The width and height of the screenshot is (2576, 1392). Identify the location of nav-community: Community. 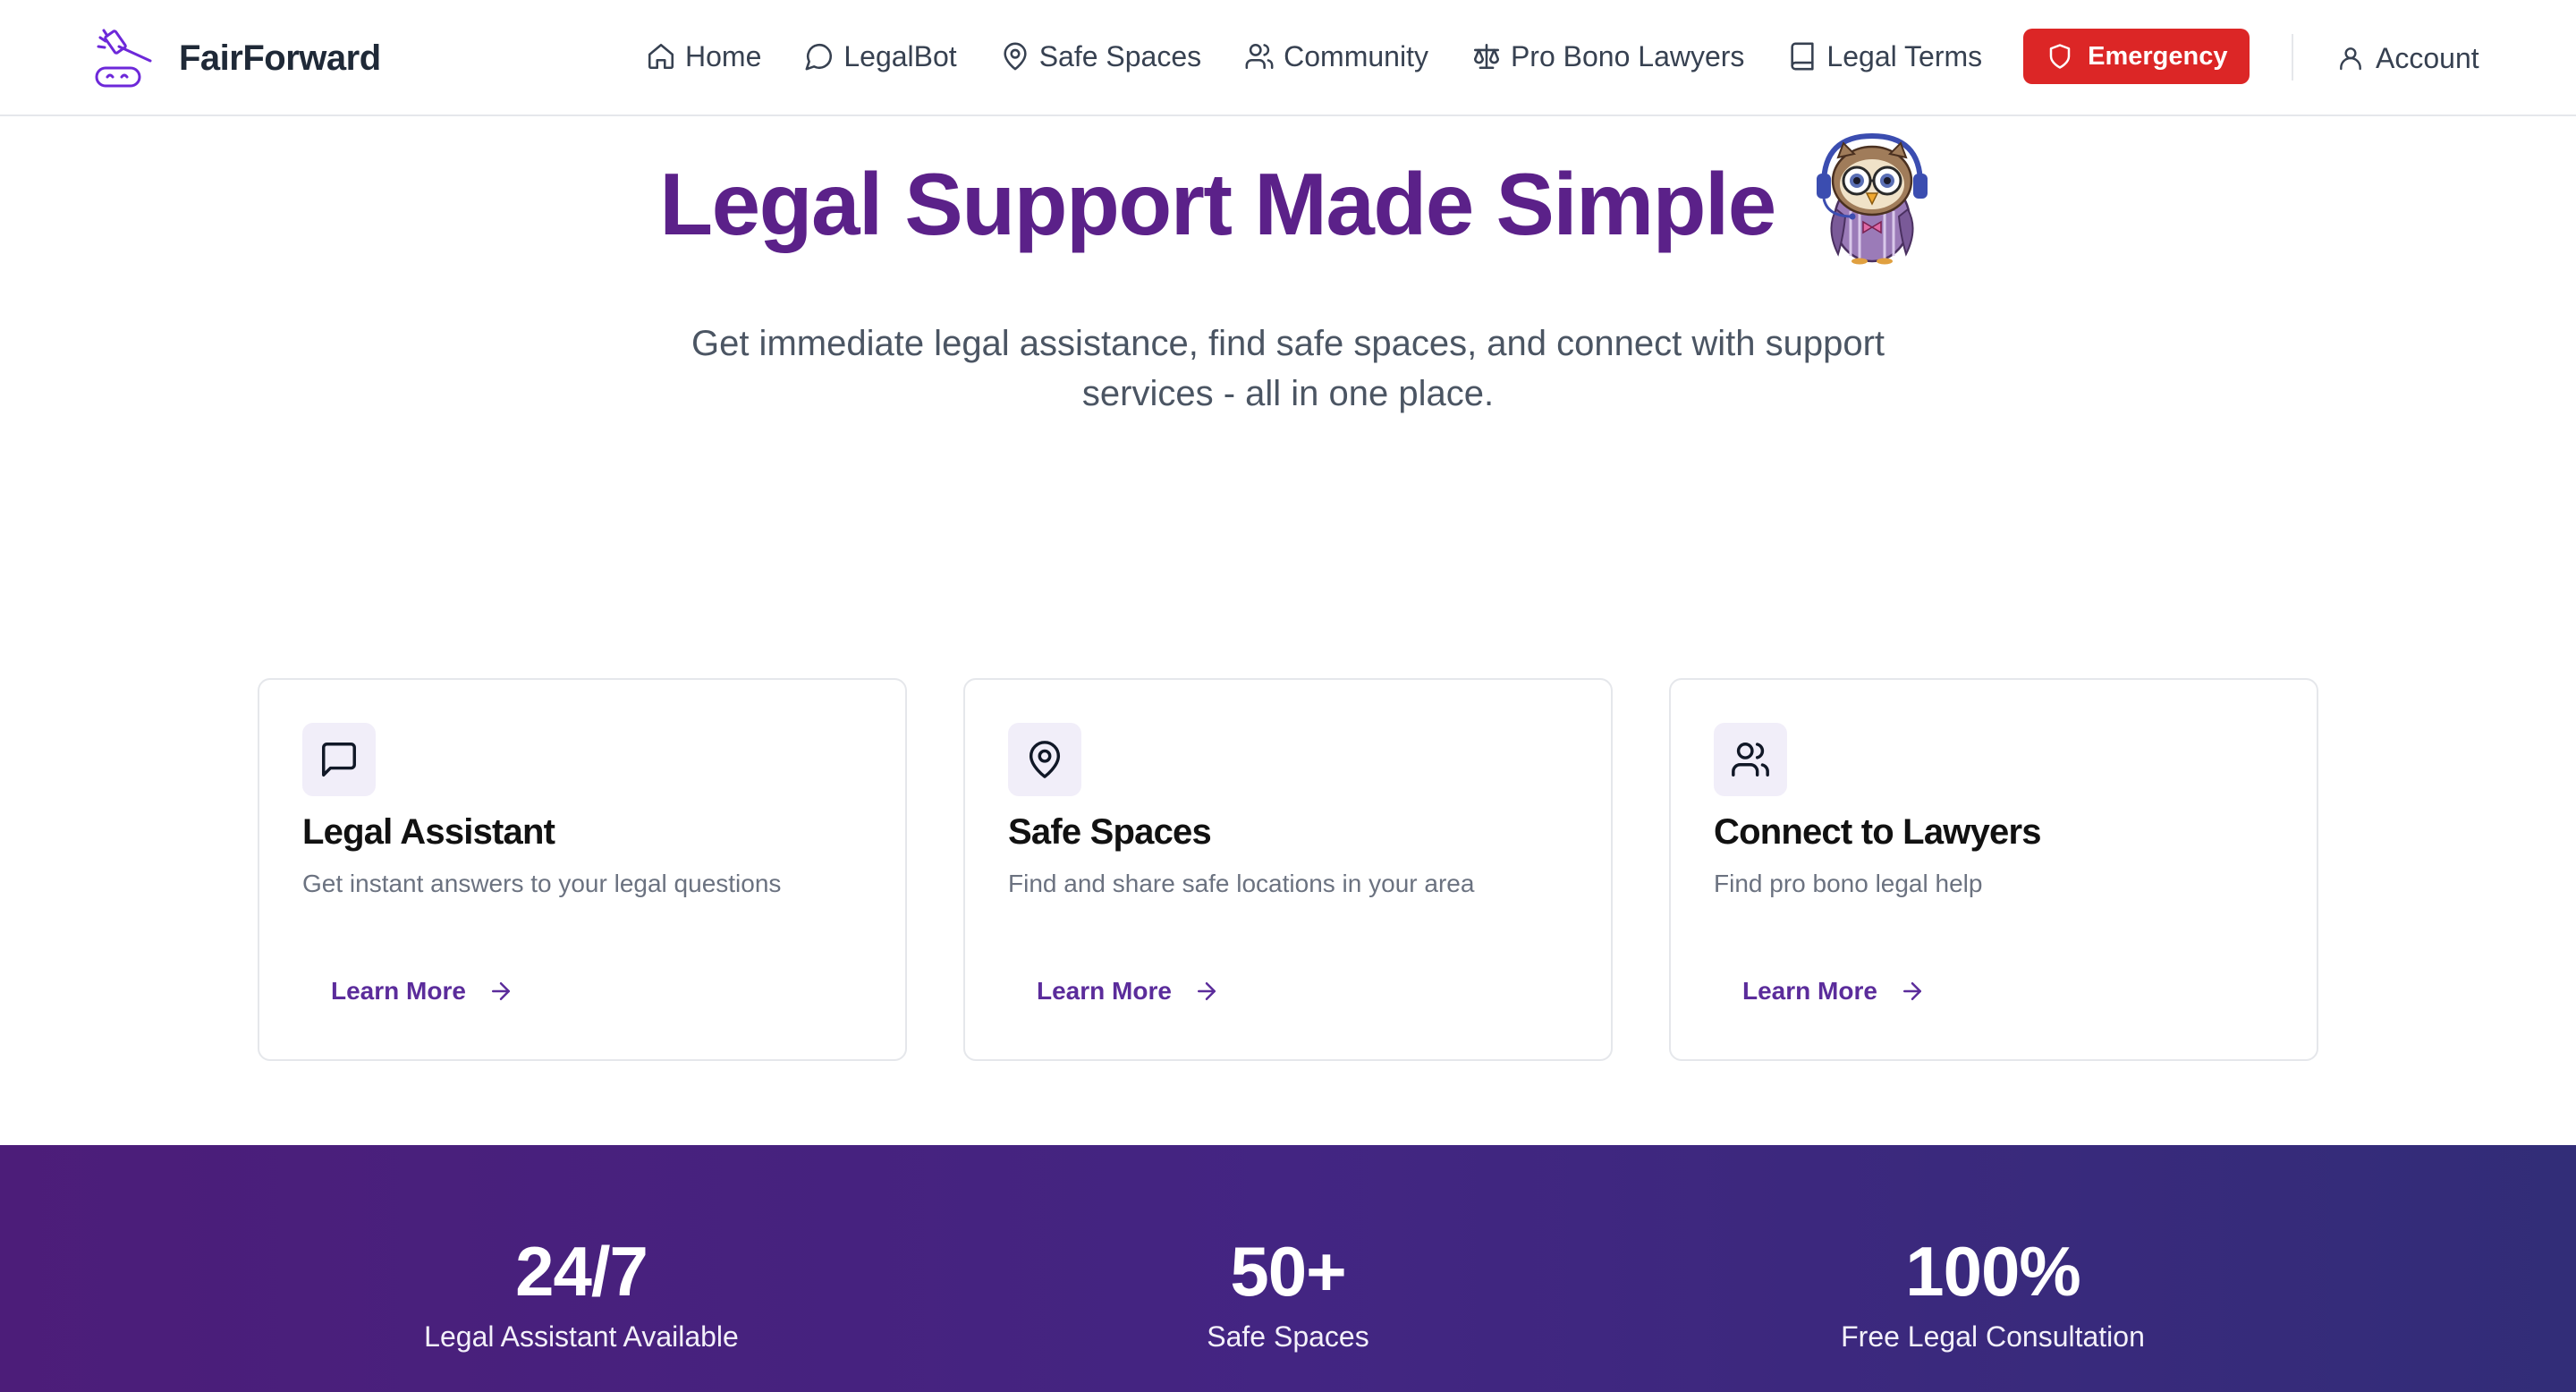
(1336, 56).